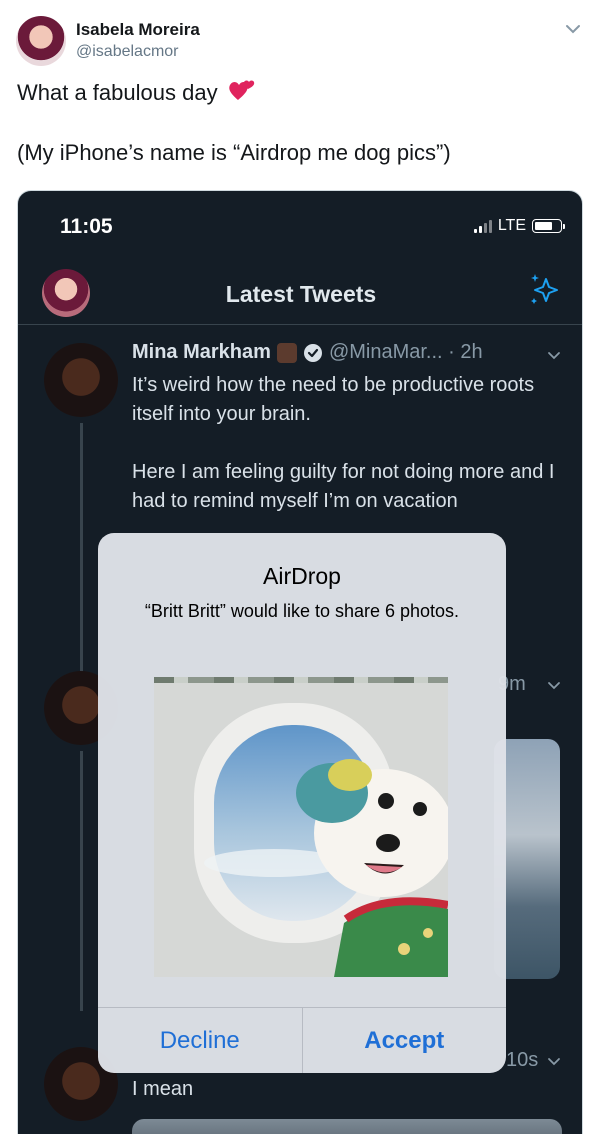 The height and width of the screenshot is (1134, 602). I want to click on status-time: 11:05, so click(86, 226).